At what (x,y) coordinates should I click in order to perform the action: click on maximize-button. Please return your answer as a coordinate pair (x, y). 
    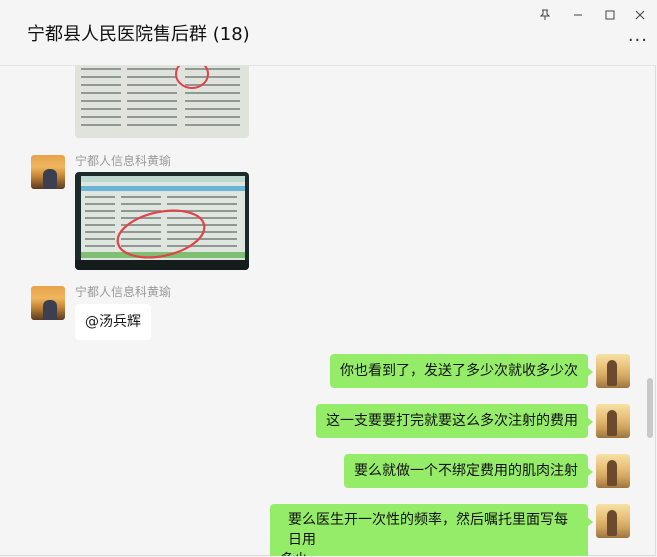
    Looking at the image, I should click on (610, 15).